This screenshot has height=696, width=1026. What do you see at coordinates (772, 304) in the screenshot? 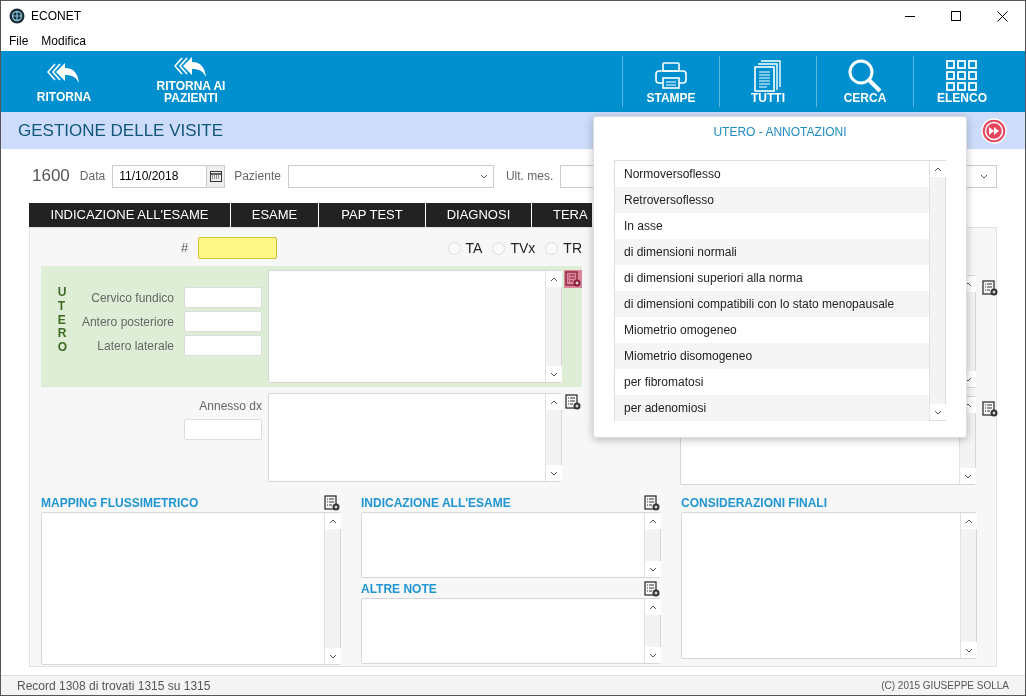
I see `list-item: di dimensioni compatibili con lo stato menopausale` at bounding box center [772, 304].